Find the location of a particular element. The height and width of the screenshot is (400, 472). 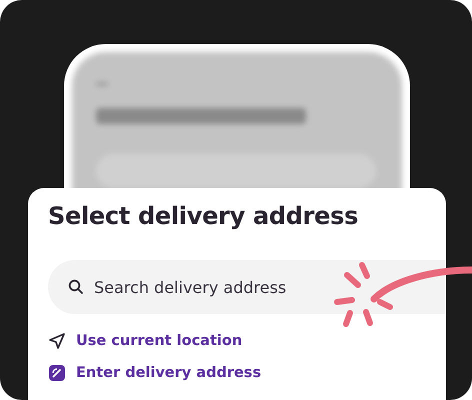

action-link: Enter delivery address is located at coordinates (155, 373).